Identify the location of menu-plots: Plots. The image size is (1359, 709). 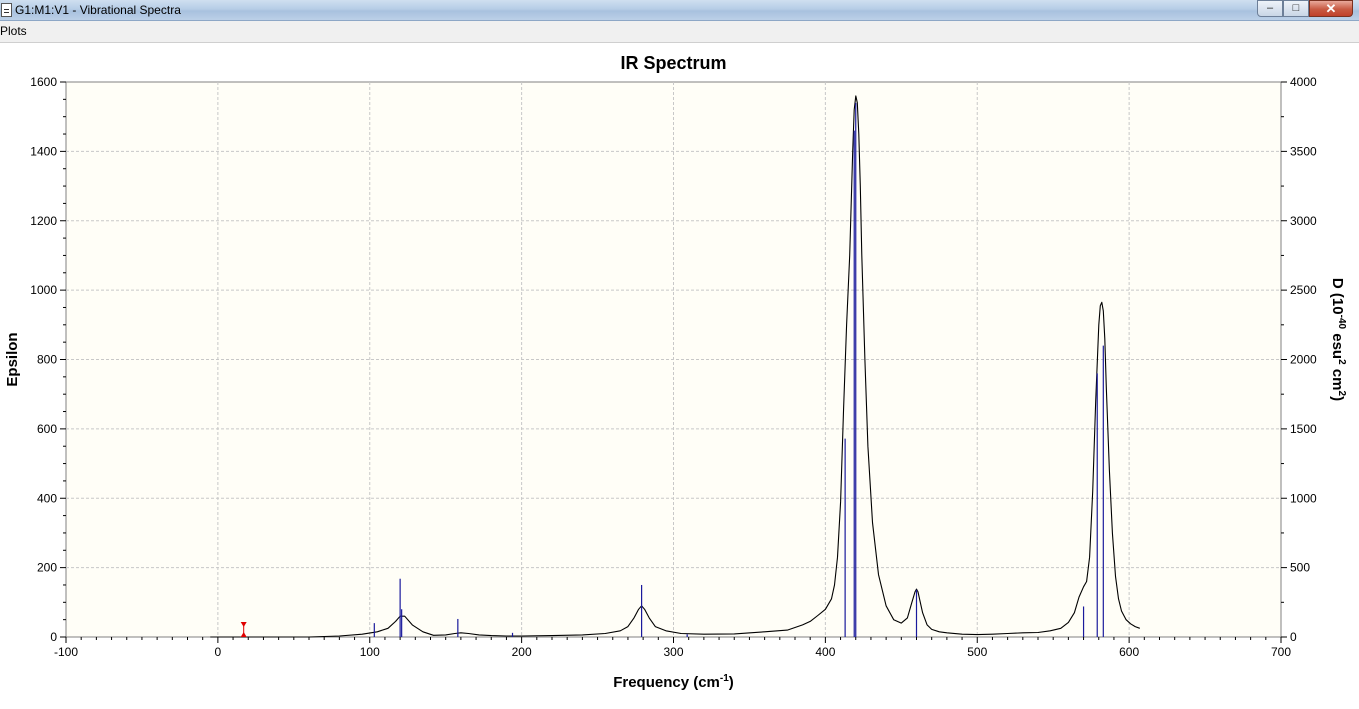
(13, 31).